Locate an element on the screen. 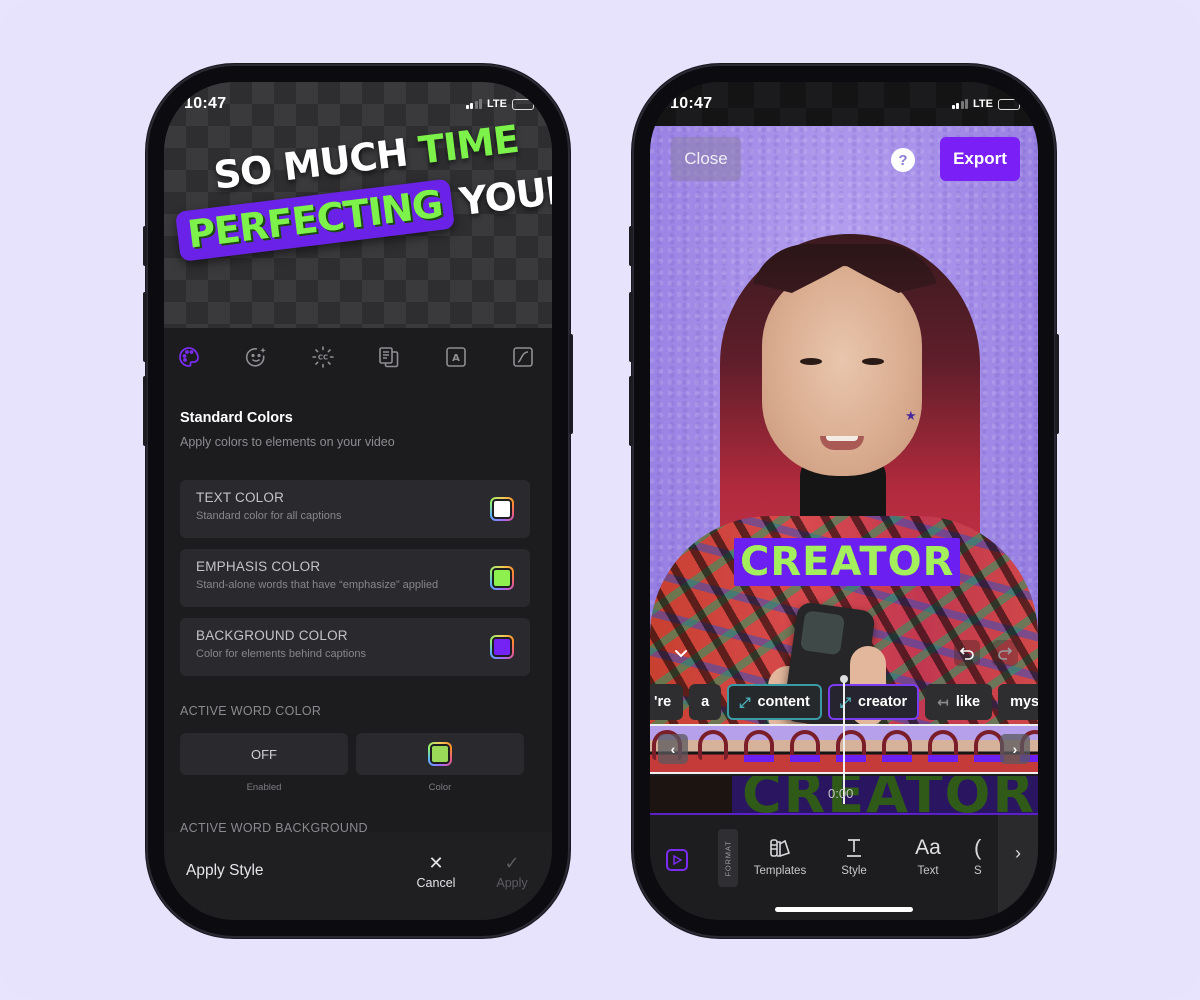 This screenshot has width=1200, height=1000. timeline-next-button: › is located at coordinates (1015, 749).